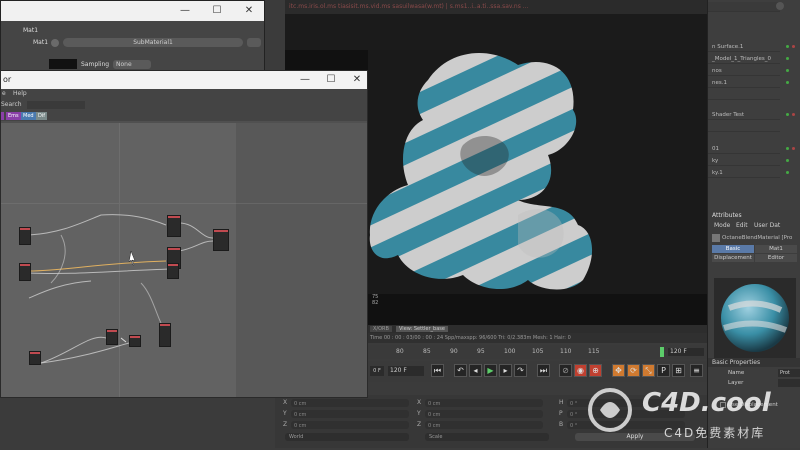  Describe the element at coordinates (221, 240) in the screenshot. I see `blend-material-output-node` at that location.